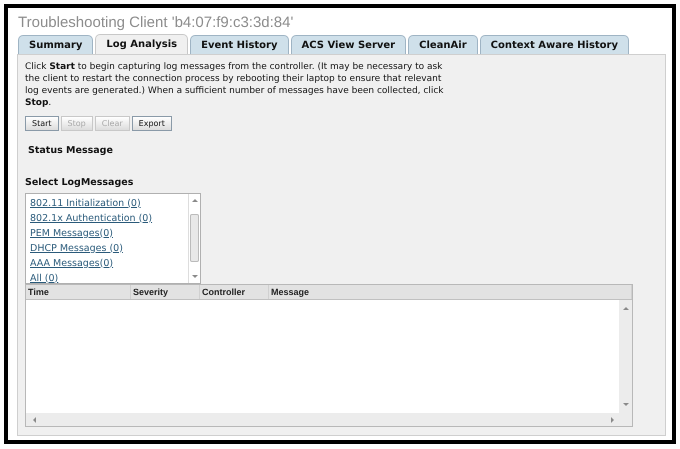 The width and height of the screenshot is (680, 449). I want to click on log-type-link: All (0), so click(44, 276).